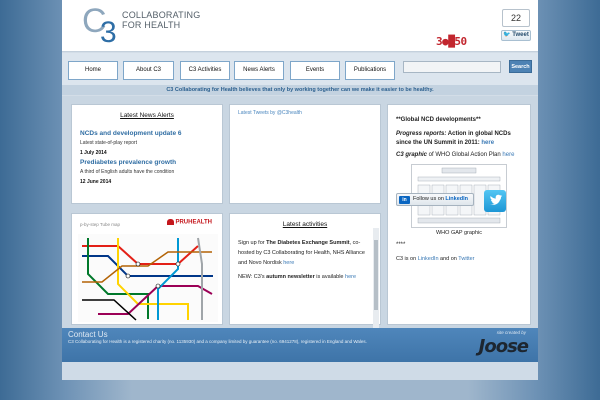 The image size is (600, 400). I want to click on social-twitter-link: Twitter, so click(466, 259).